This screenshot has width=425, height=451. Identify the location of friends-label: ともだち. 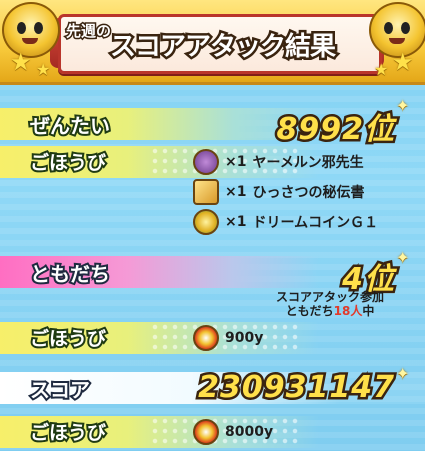
(70, 274).